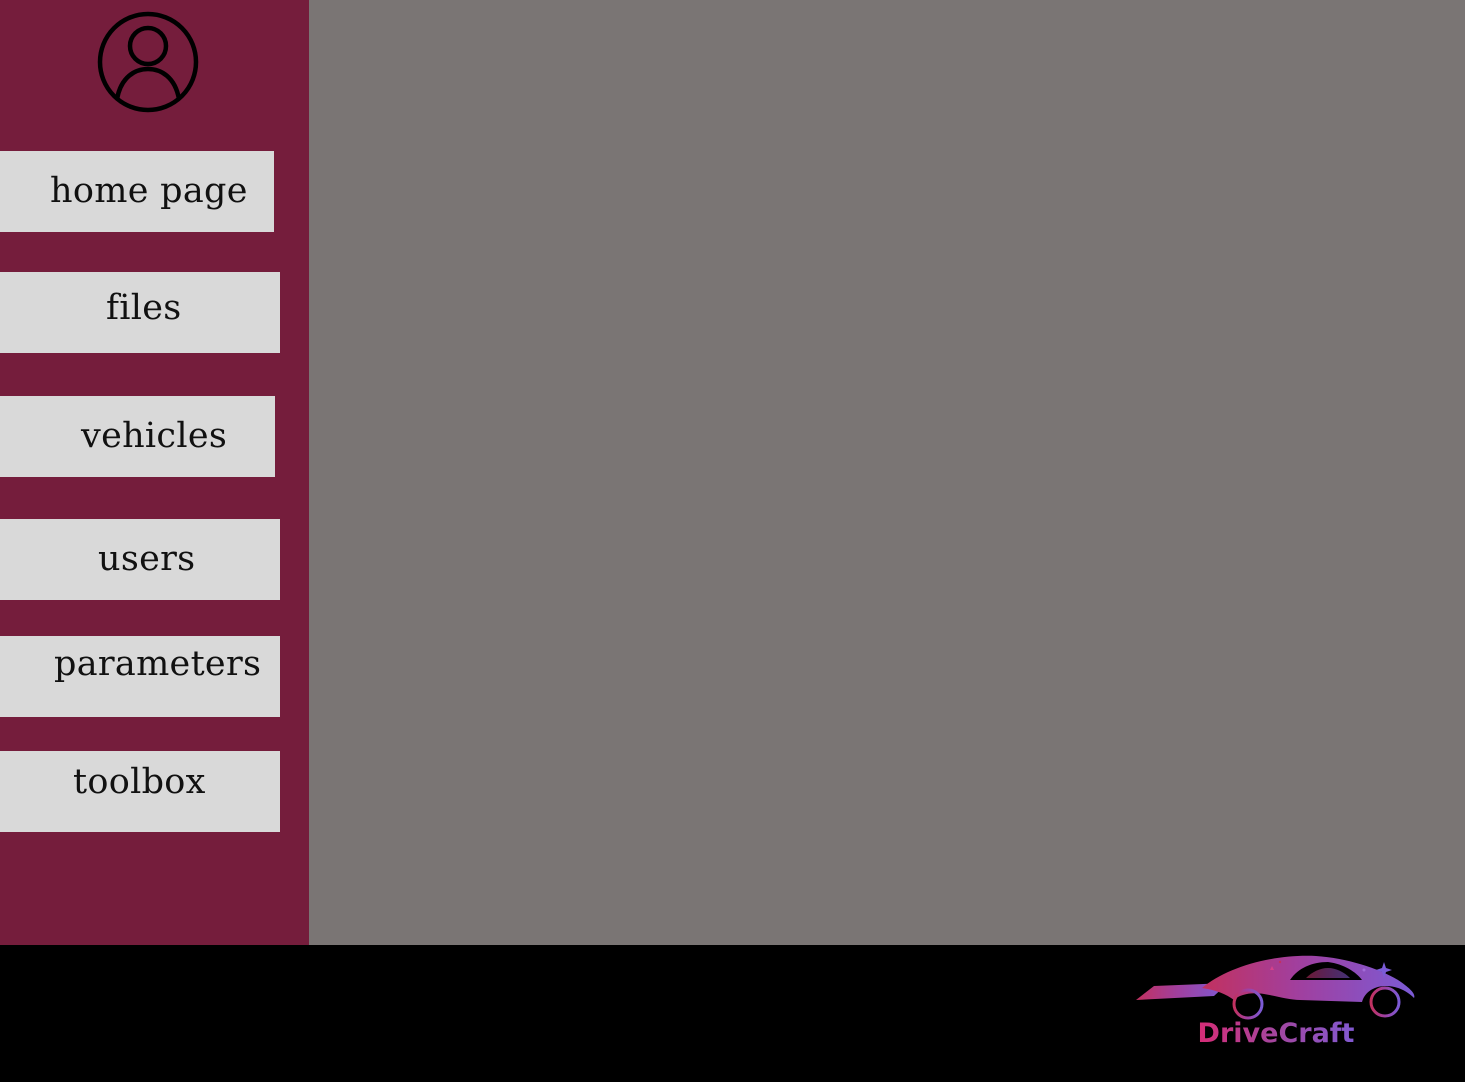  Describe the element at coordinates (148, 62) in the screenshot. I see `user-avatar-icon` at that location.